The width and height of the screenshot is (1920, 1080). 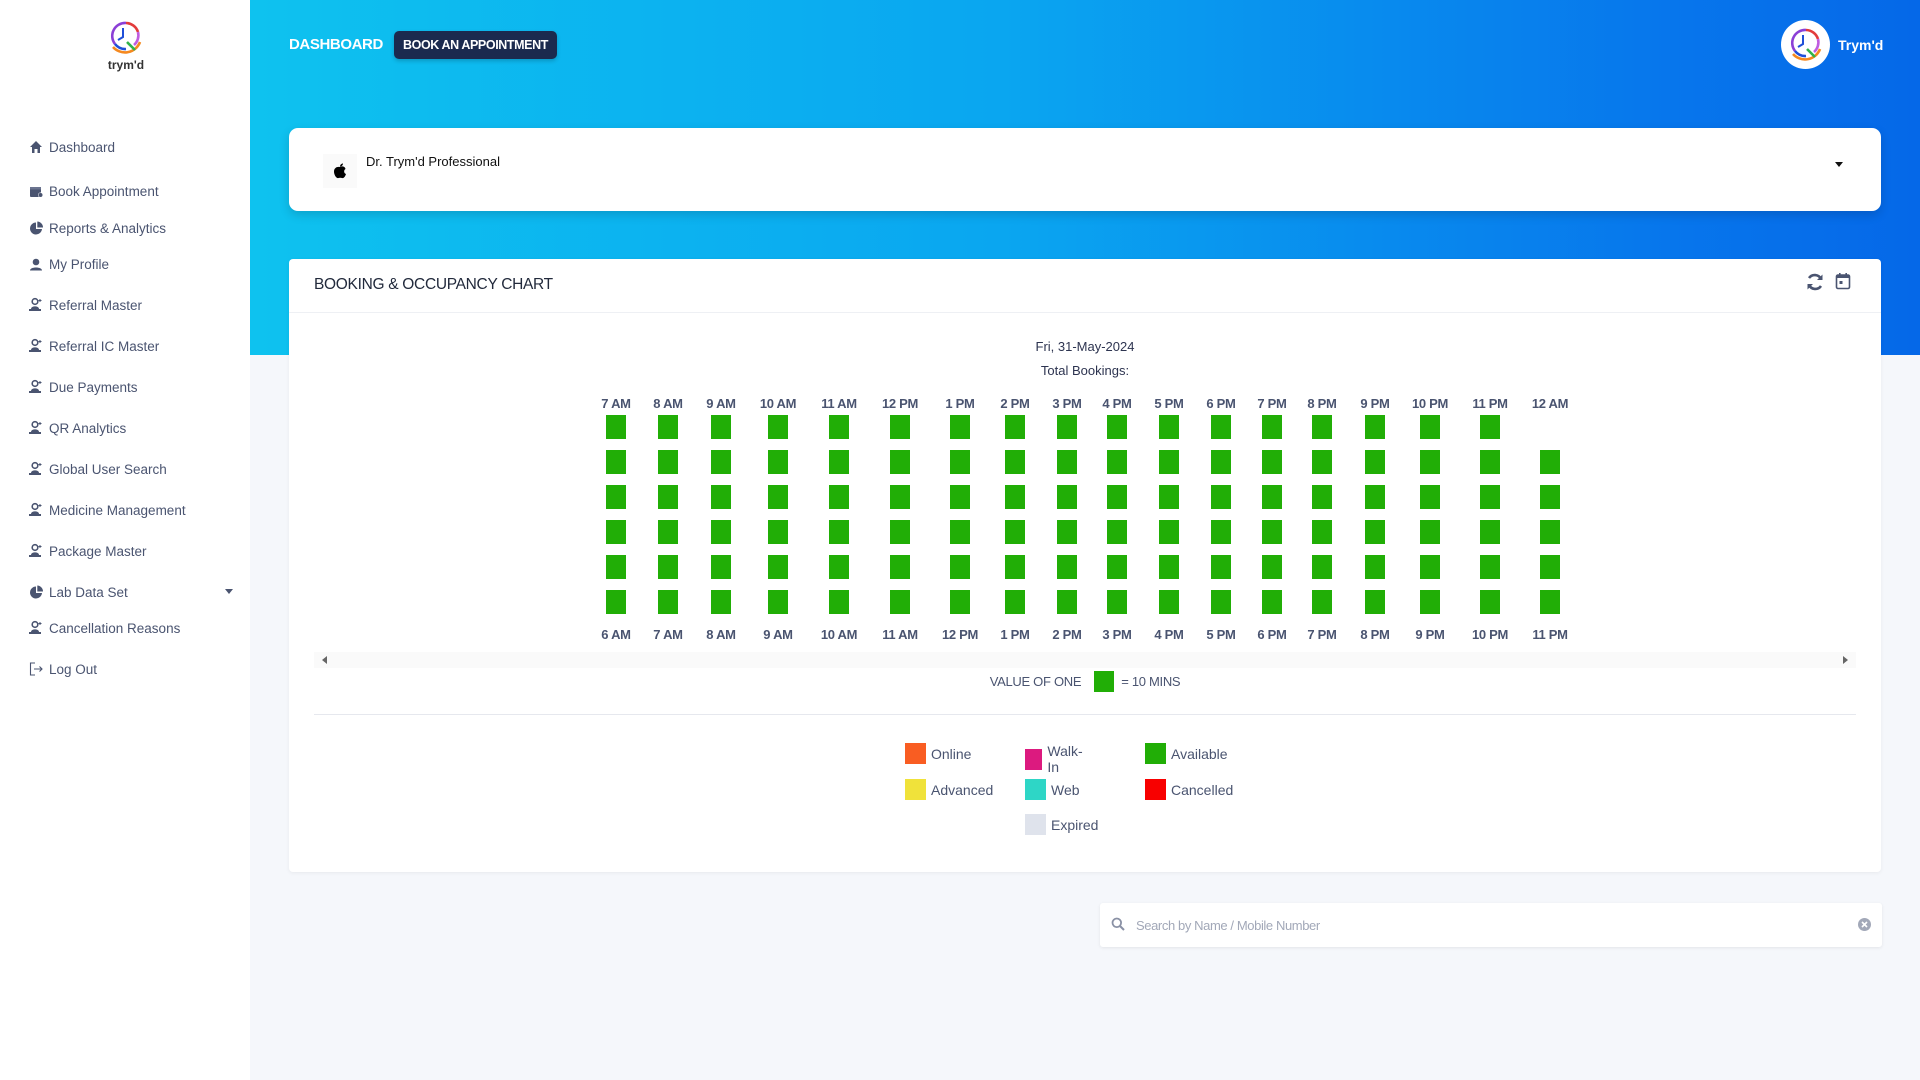 What do you see at coordinates (130, 428) in the screenshot?
I see `sidebar-item-qr-analytics: QR Analytics` at bounding box center [130, 428].